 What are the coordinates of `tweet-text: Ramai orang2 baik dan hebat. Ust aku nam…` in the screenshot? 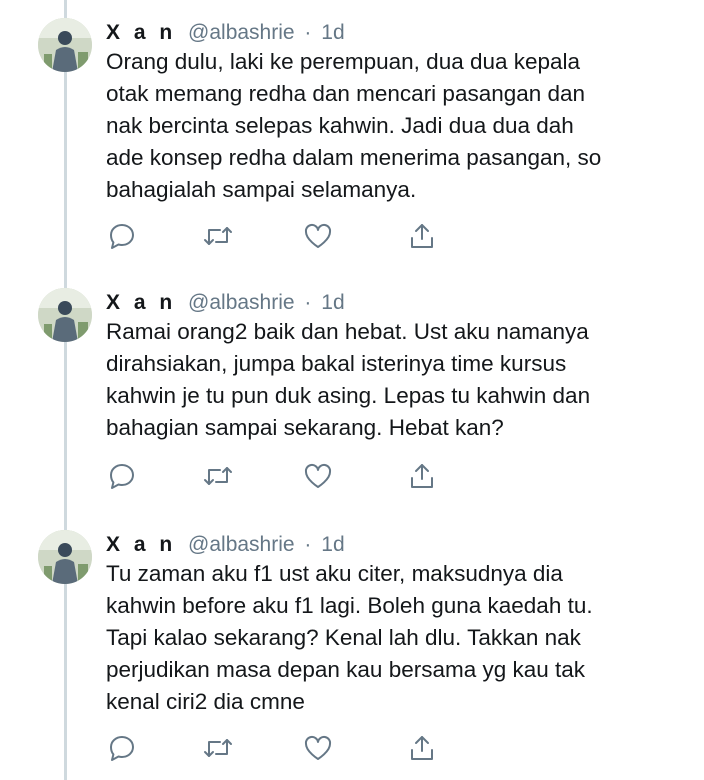 It's located at (348, 379).